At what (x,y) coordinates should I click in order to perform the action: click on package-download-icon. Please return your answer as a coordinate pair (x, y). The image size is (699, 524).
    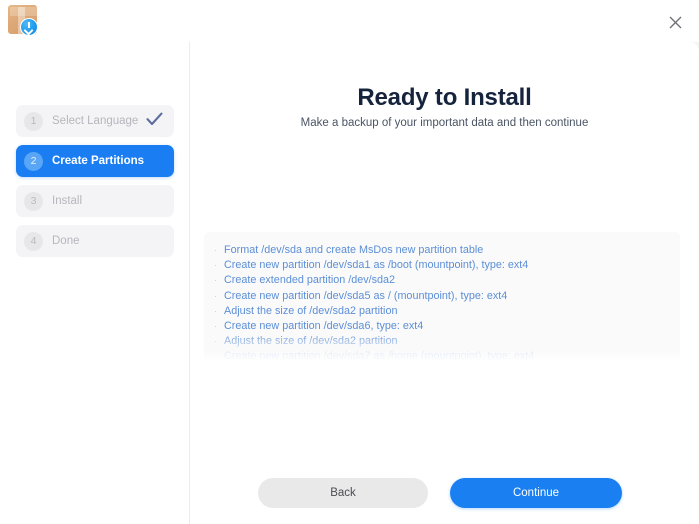
    Looking at the image, I should click on (23, 20).